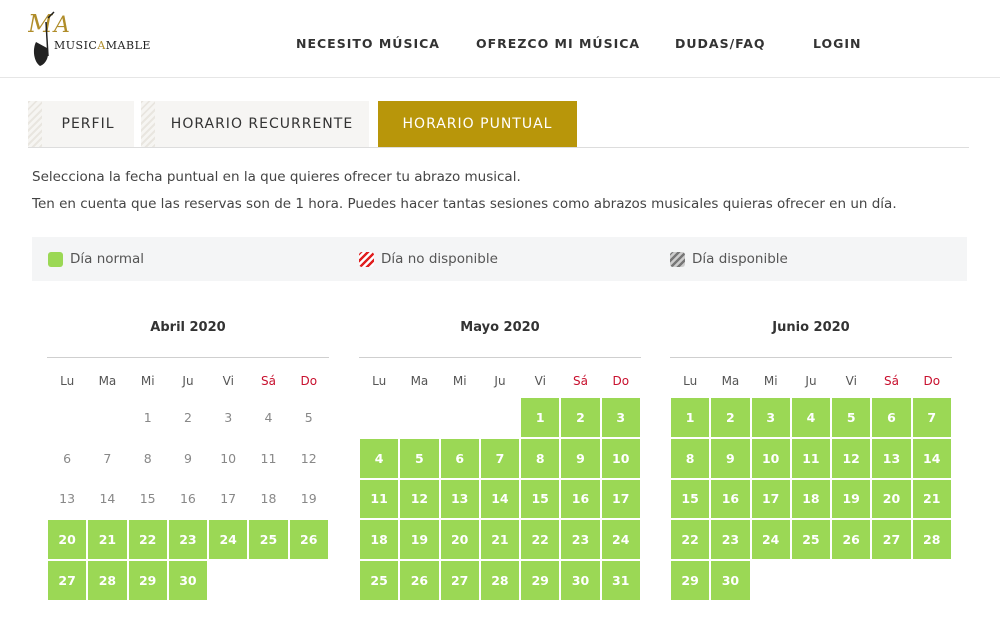 The height and width of the screenshot is (625, 1000). Describe the element at coordinates (188, 327) in the screenshot. I see `month-title: Abril 2020` at that location.